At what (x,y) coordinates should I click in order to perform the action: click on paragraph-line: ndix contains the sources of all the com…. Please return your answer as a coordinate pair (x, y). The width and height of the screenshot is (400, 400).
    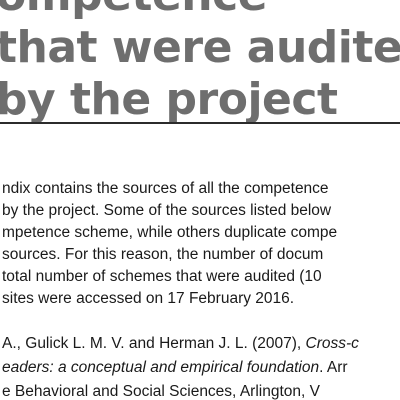
    Looking at the image, I should click on (165, 188).